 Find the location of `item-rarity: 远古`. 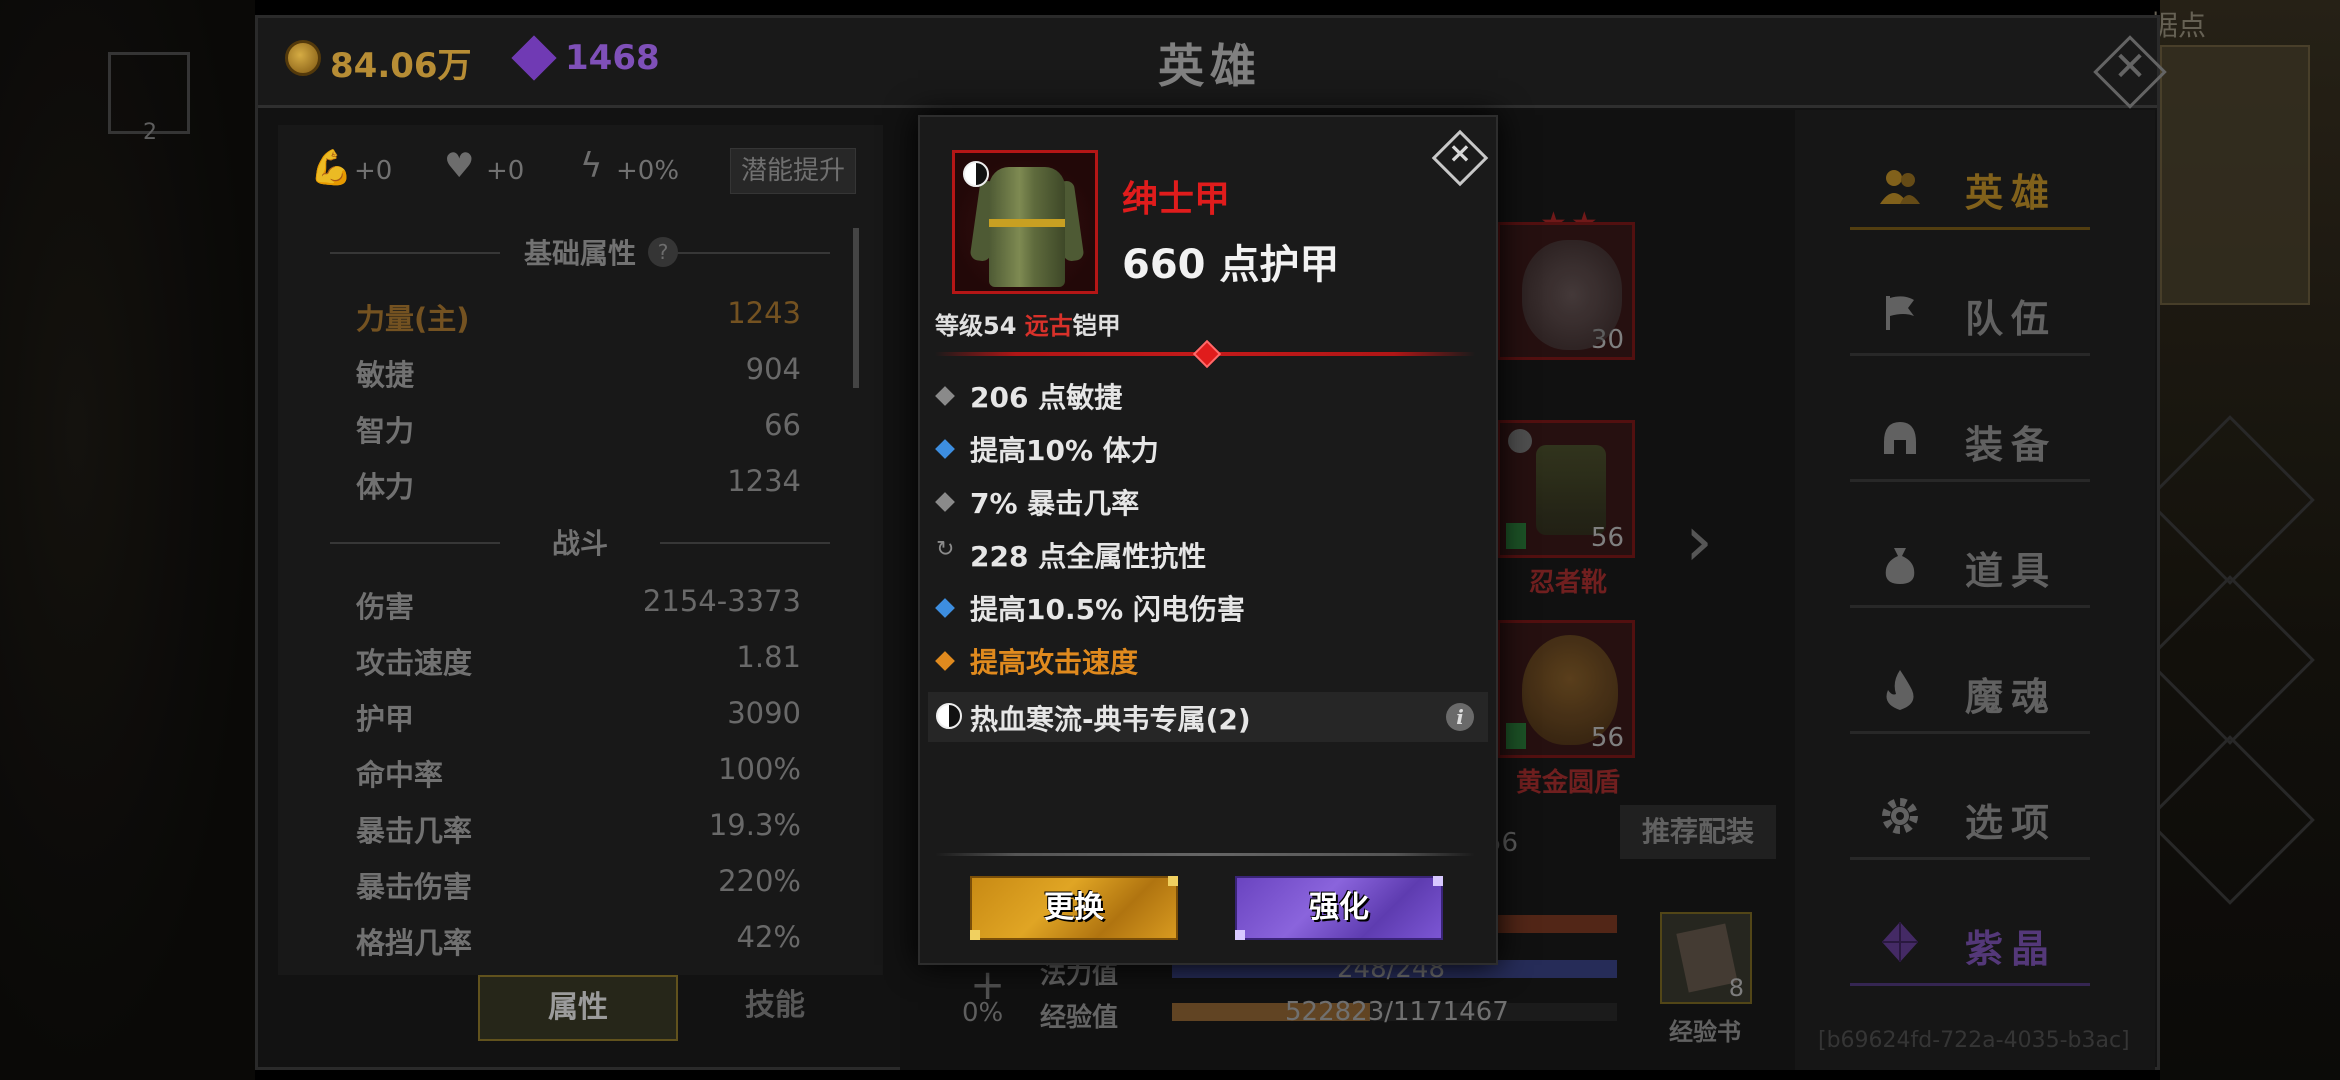

item-rarity: 远古 is located at coordinates (1048, 326).